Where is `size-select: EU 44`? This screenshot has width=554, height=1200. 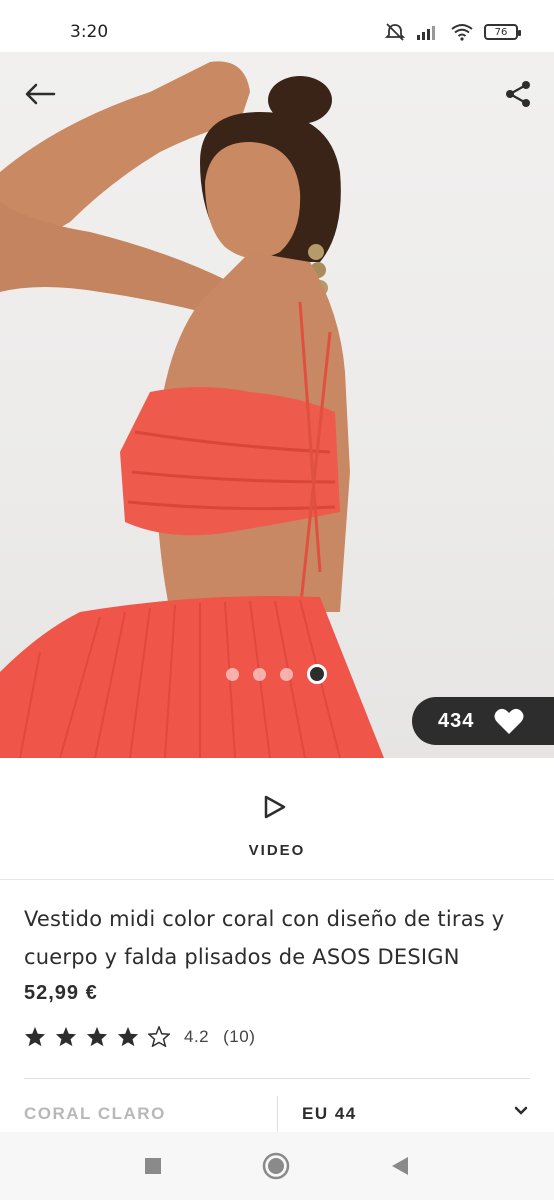 size-select: EU 44 is located at coordinates (403, 1116).